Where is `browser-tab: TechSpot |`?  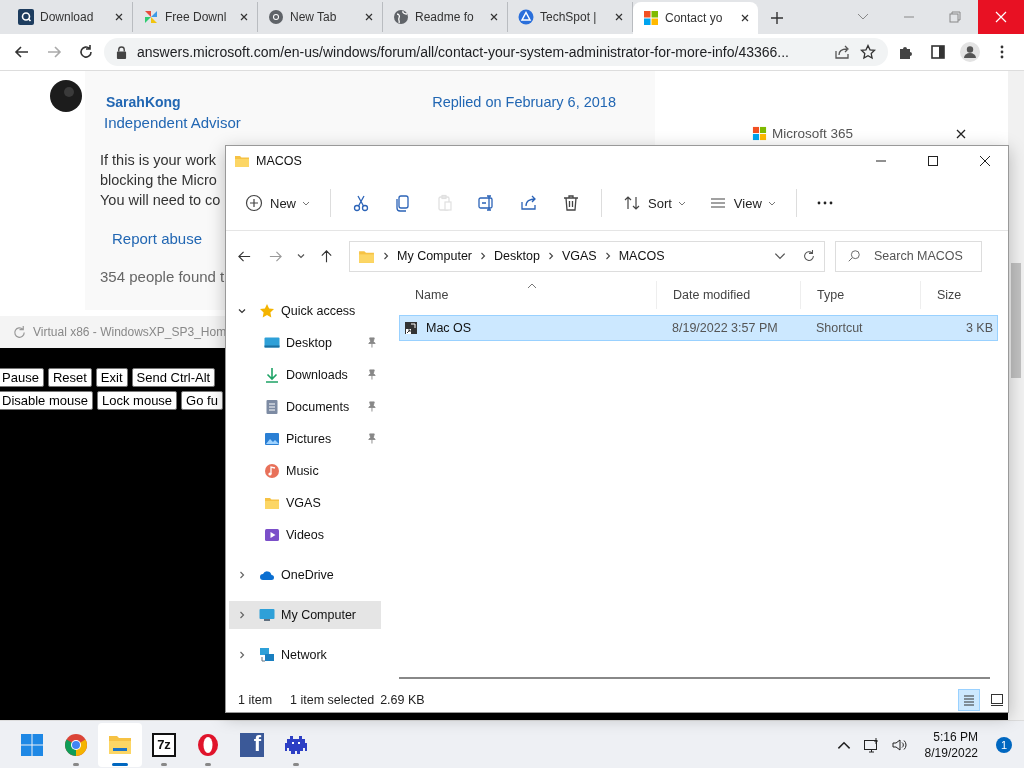
browser-tab: TechSpot | is located at coordinates (570, 17).